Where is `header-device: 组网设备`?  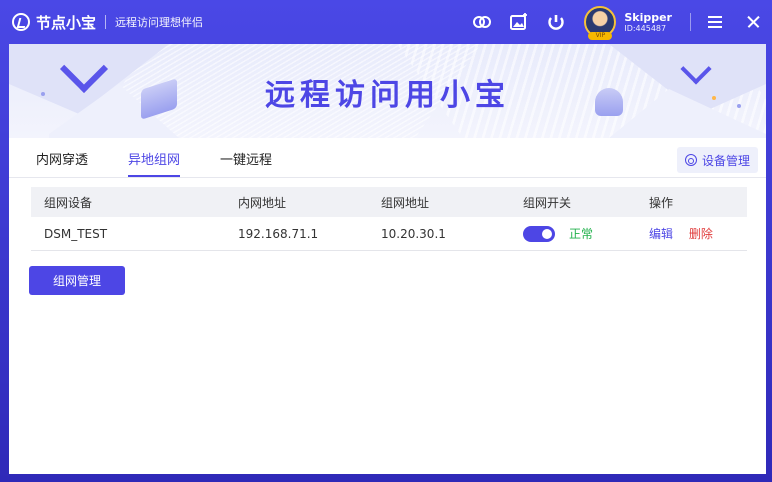 header-device: 组网设备 is located at coordinates (68, 202).